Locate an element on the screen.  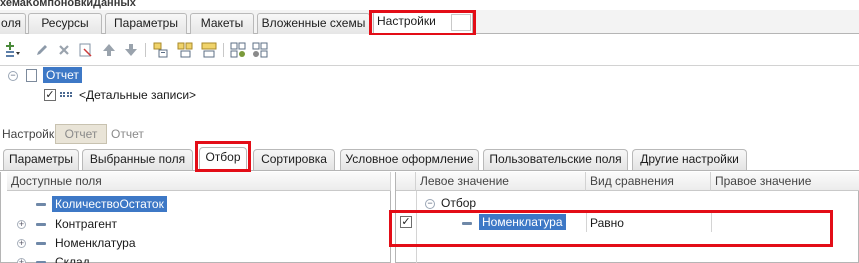
settings-icon is located at coordinates (238, 50).